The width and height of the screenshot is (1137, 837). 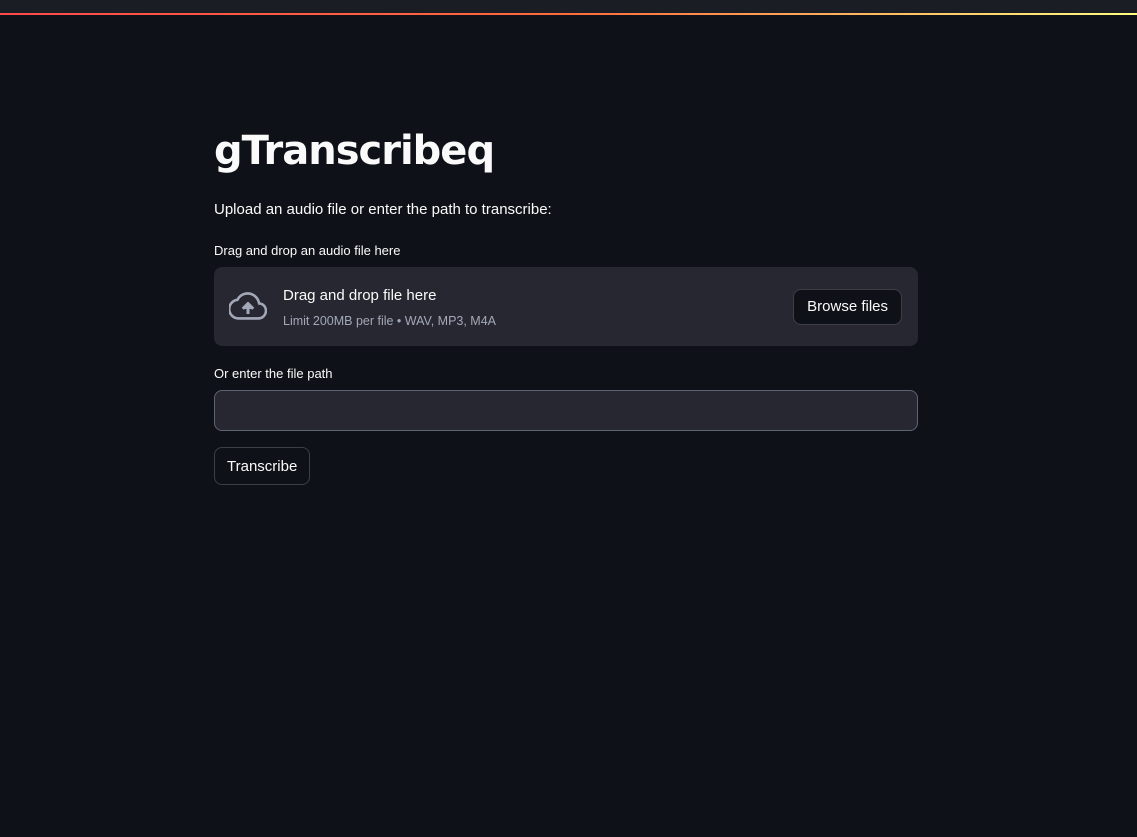 What do you see at coordinates (248, 306) in the screenshot?
I see `cloud-upload-icon` at bounding box center [248, 306].